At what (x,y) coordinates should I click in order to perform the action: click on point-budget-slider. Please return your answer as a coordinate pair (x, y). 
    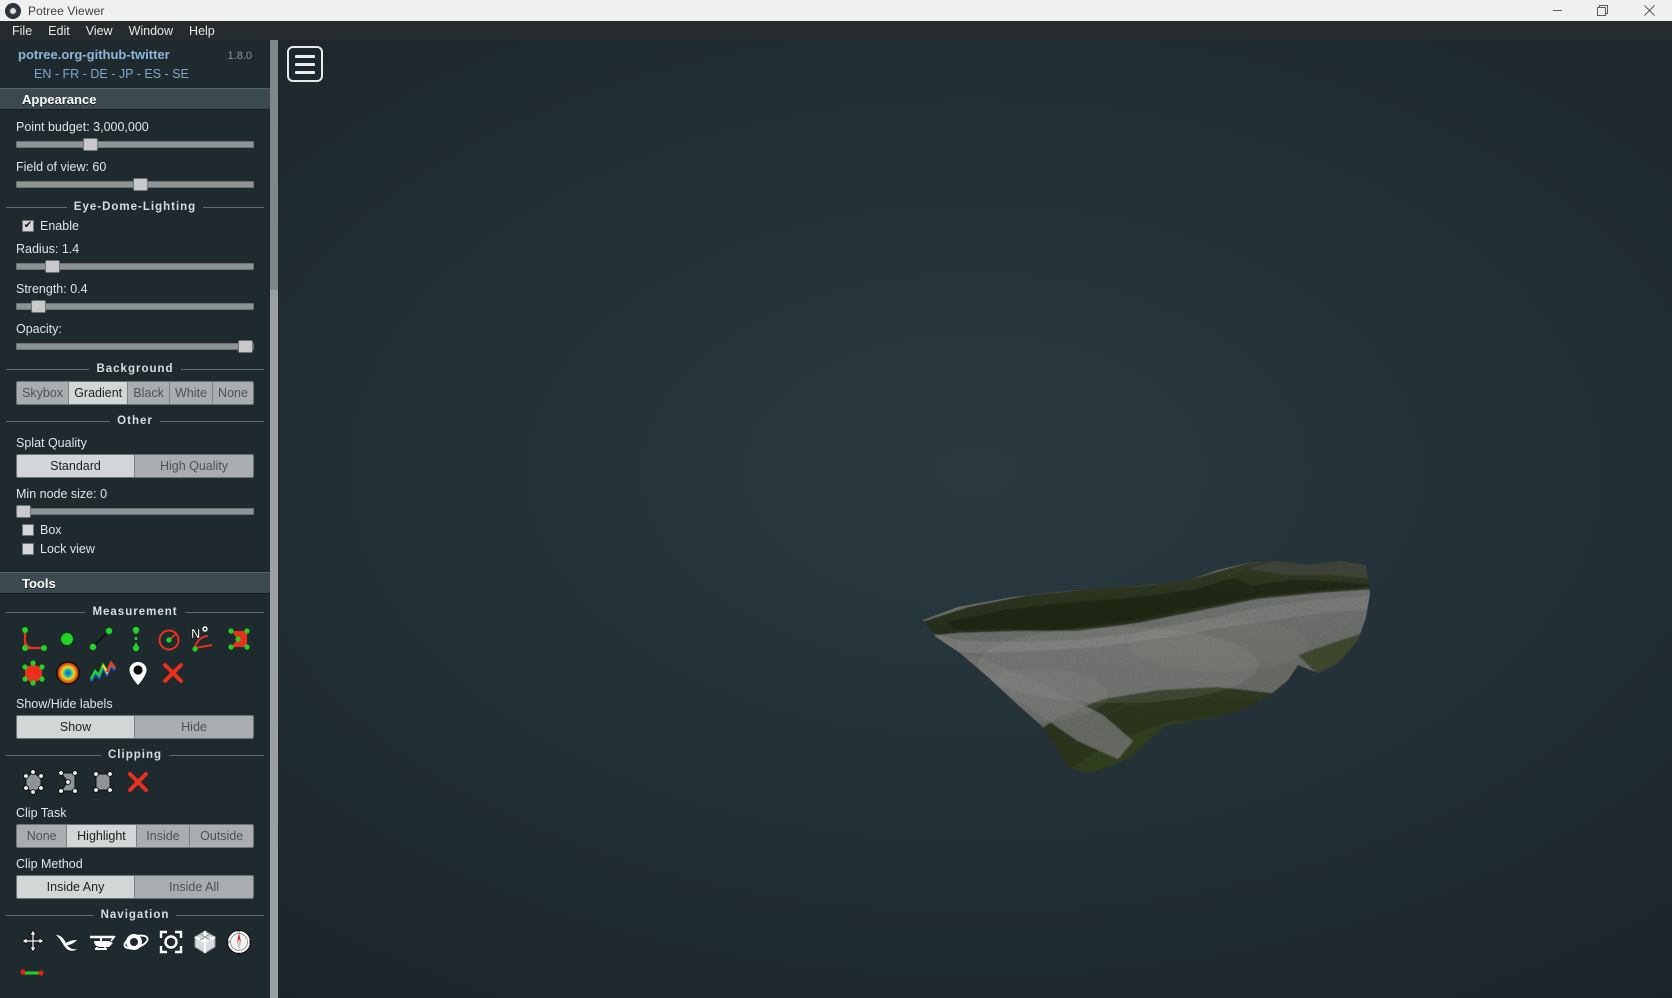
    Looking at the image, I should click on (135, 144).